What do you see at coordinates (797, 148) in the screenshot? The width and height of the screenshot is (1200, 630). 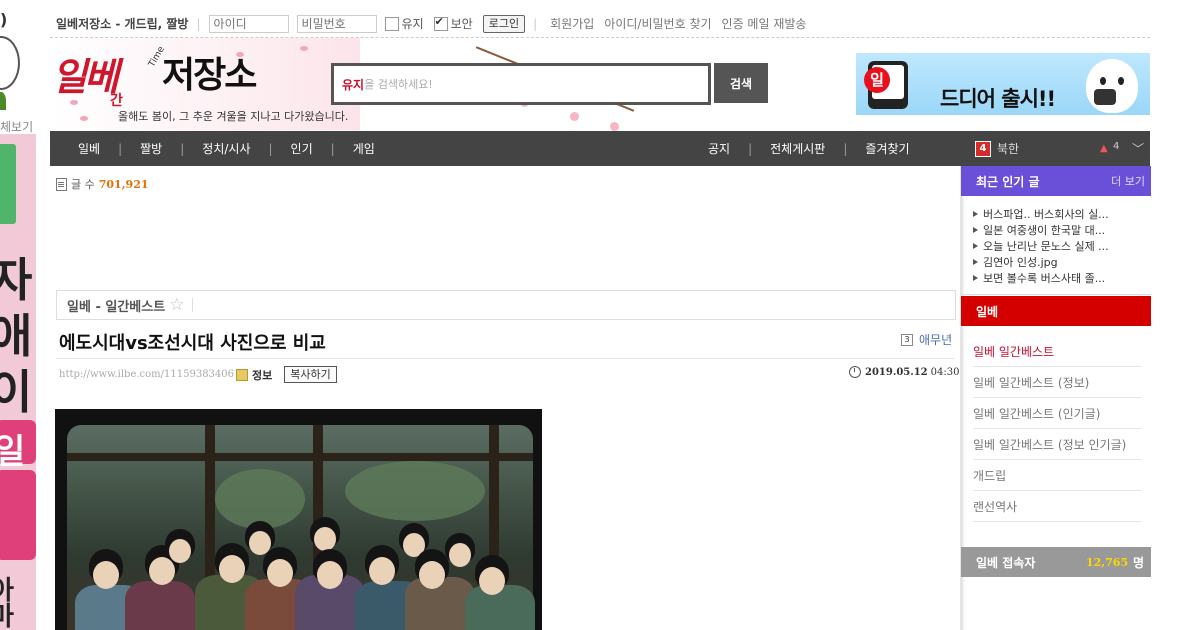 I see `nav-item-all-boards: 전체게시판` at bounding box center [797, 148].